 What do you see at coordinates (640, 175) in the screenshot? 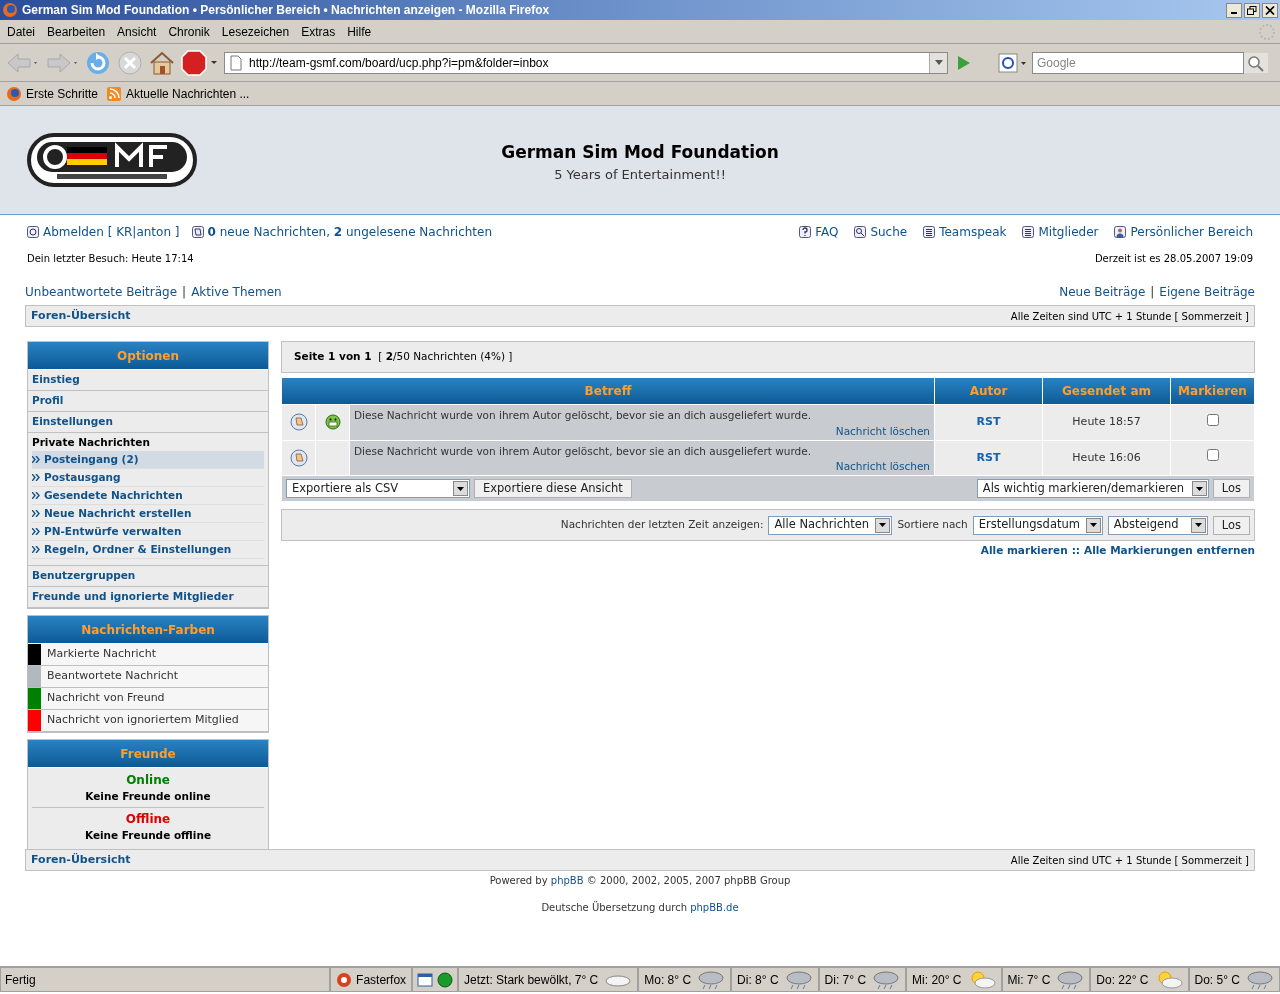
I see `site-description: 5 Years of Entertainment!!` at bounding box center [640, 175].